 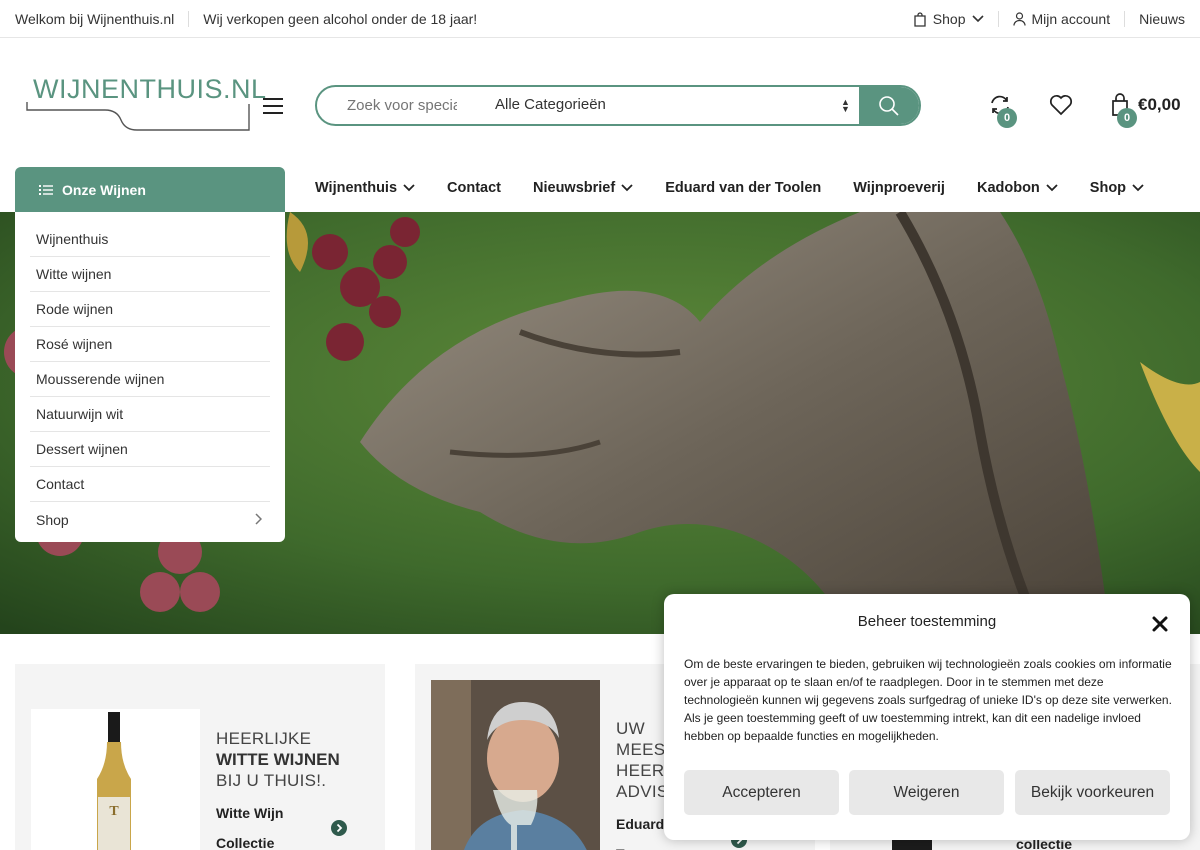 What do you see at coordinates (1162, 19) in the screenshot?
I see `topbar-news-link: Nieuws` at bounding box center [1162, 19].